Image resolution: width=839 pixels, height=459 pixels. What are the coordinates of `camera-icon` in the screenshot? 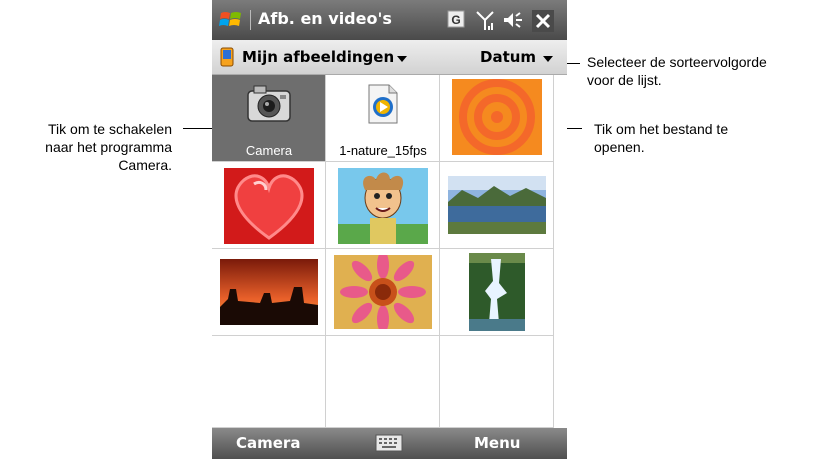 It's located at (269, 103).